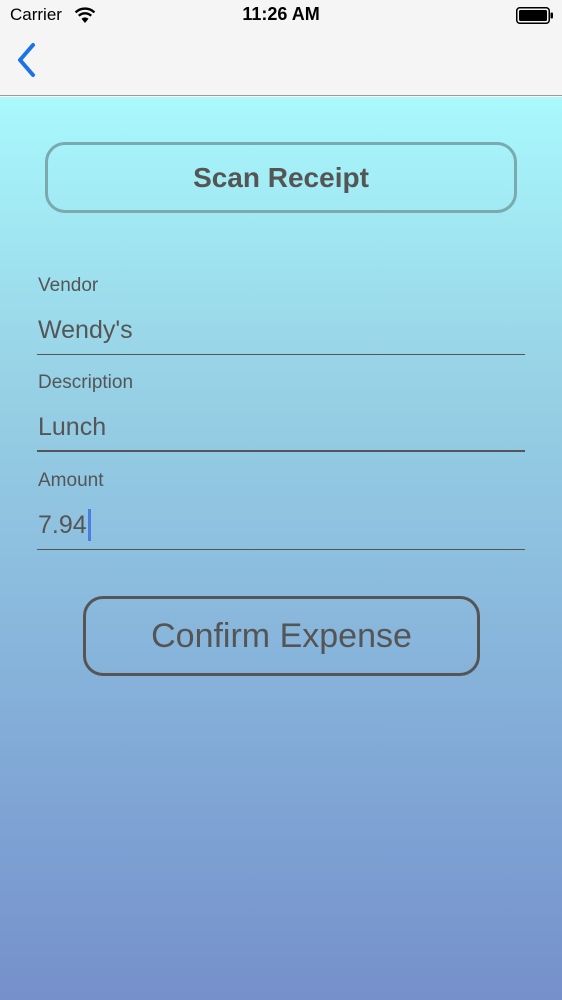 The image size is (562, 1000). I want to click on amount-label: Amount, so click(71, 480).